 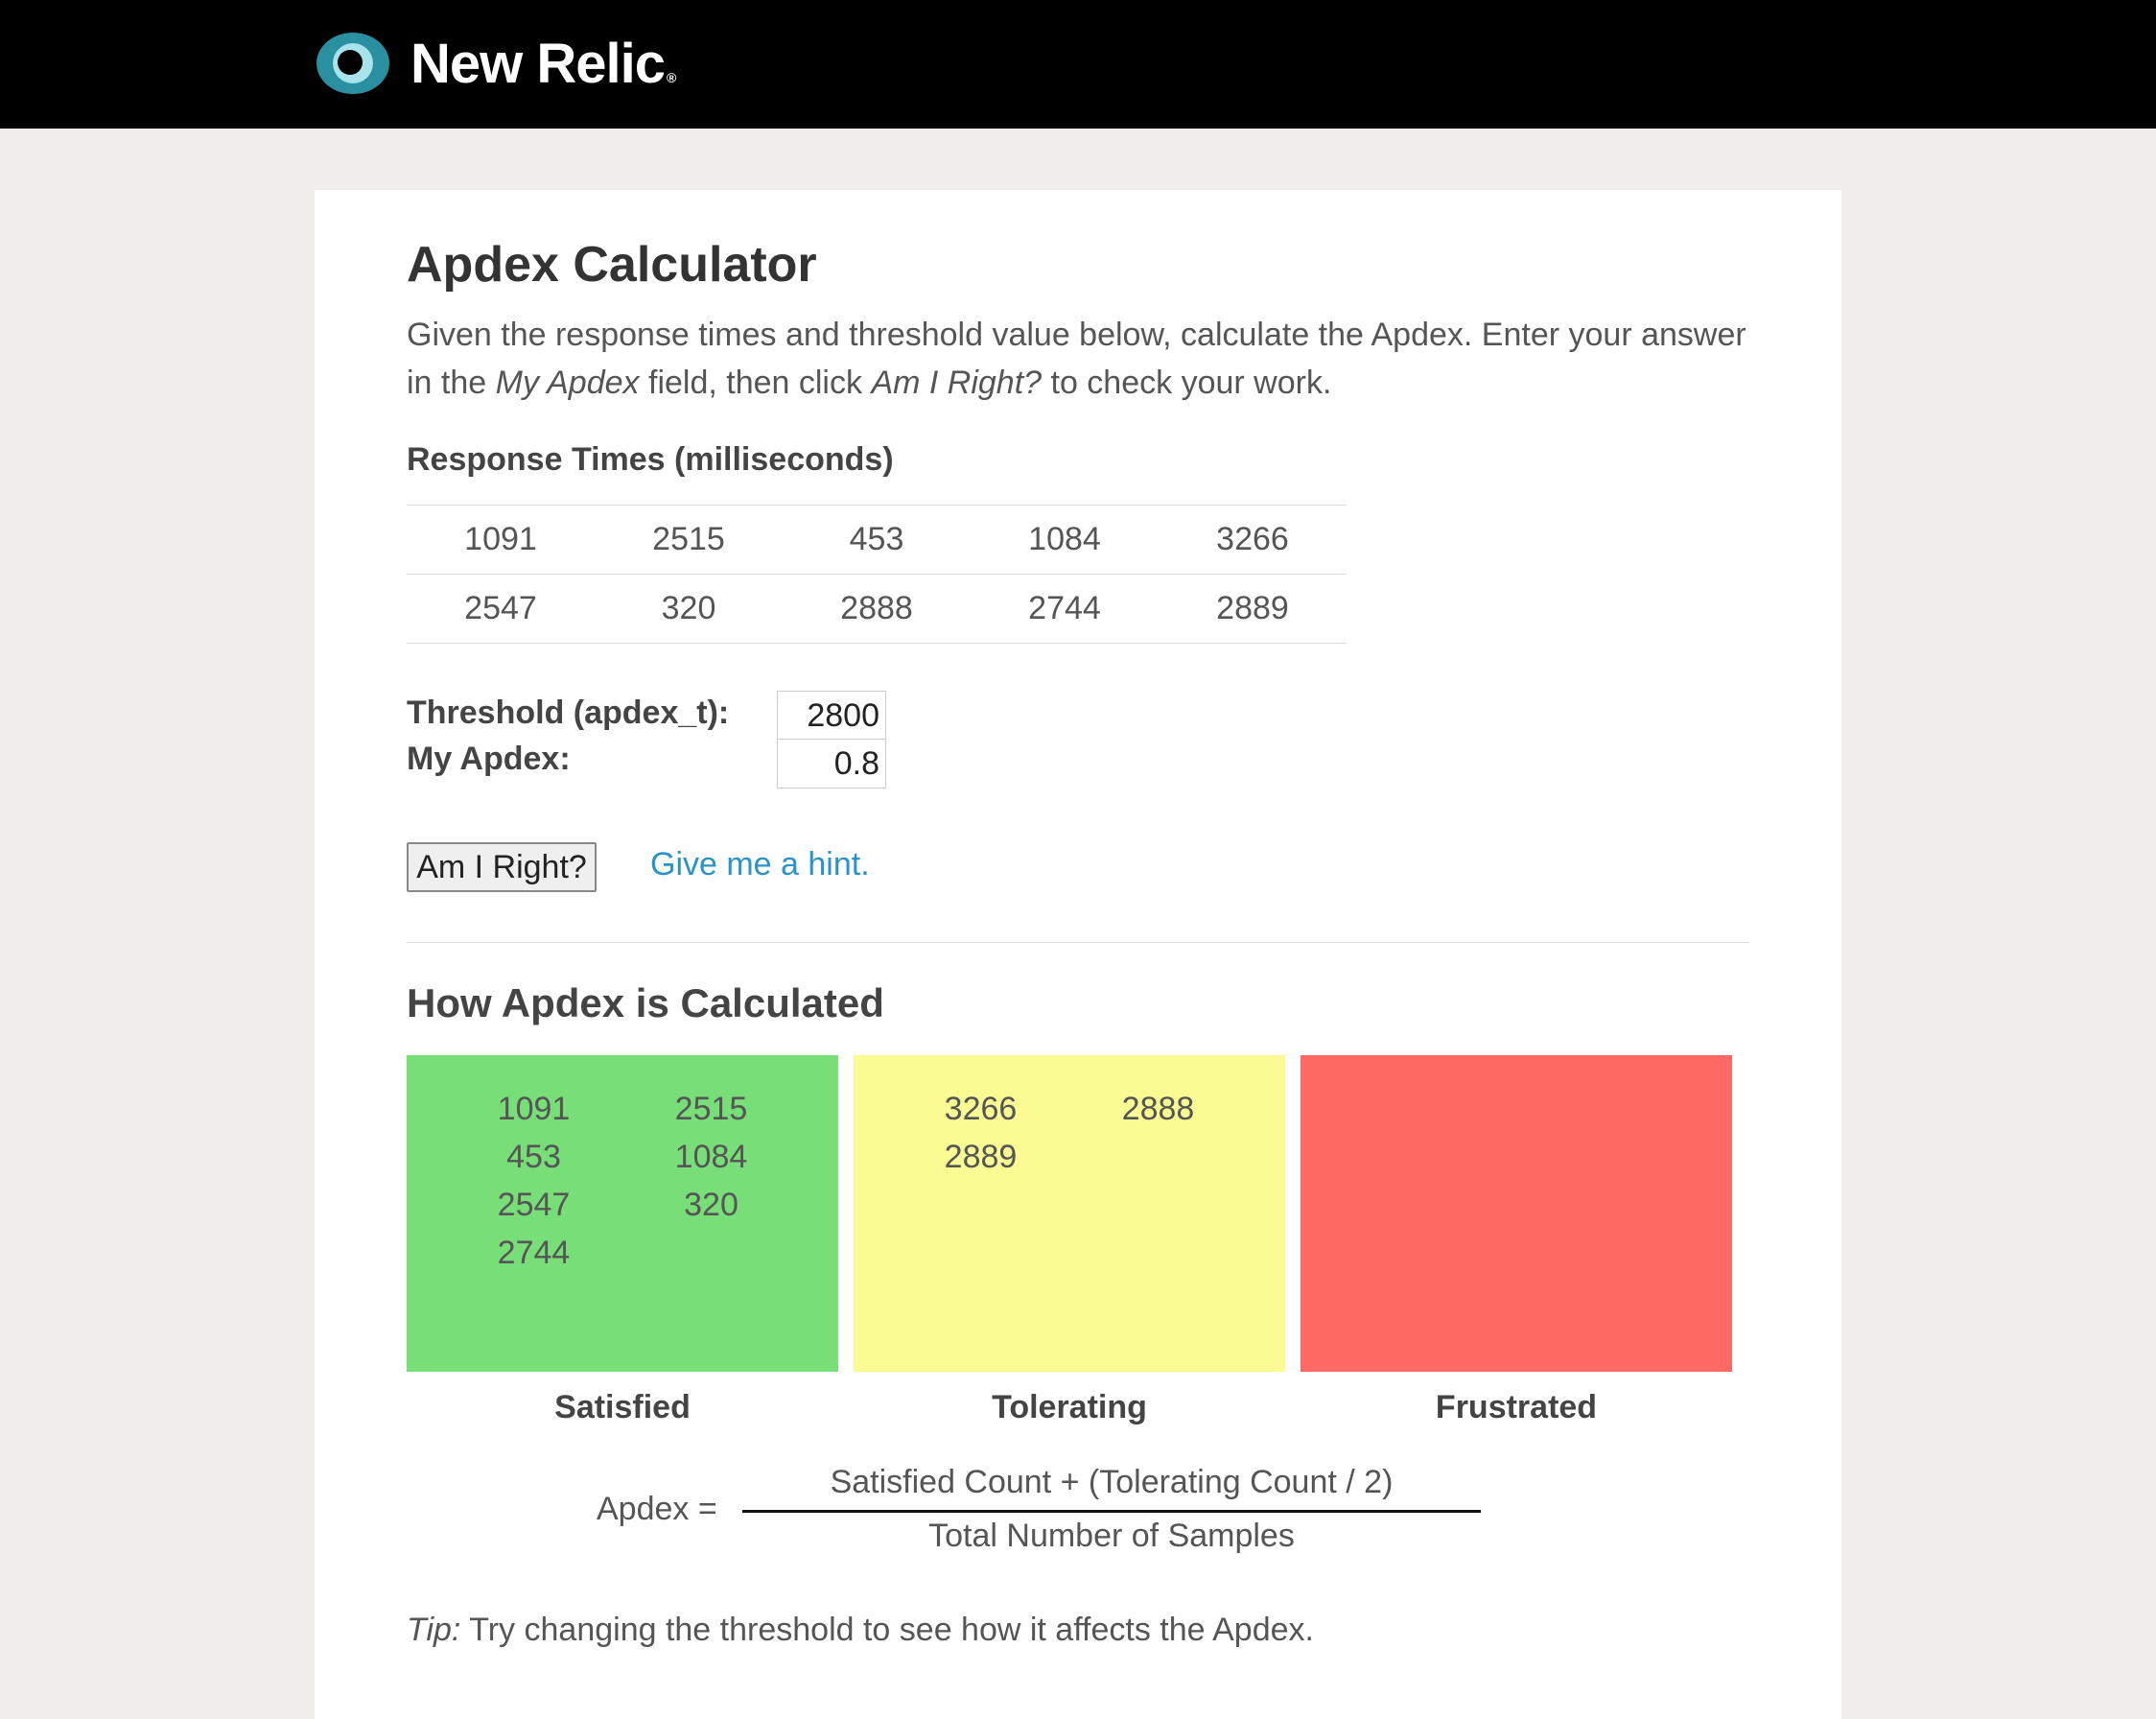 What do you see at coordinates (1065, 540) in the screenshot?
I see `table-cell: 1084` at bounding box center [1065, 540].